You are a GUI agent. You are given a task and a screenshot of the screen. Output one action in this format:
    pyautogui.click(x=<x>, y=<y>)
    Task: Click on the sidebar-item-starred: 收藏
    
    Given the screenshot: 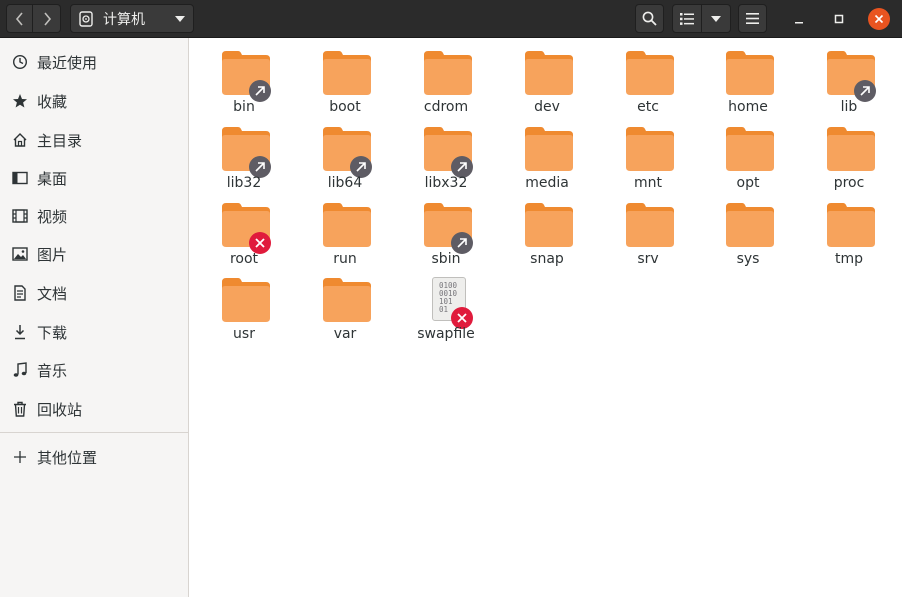 What is the action you would take?
    pyautogui.click(x=94, y=101)
    